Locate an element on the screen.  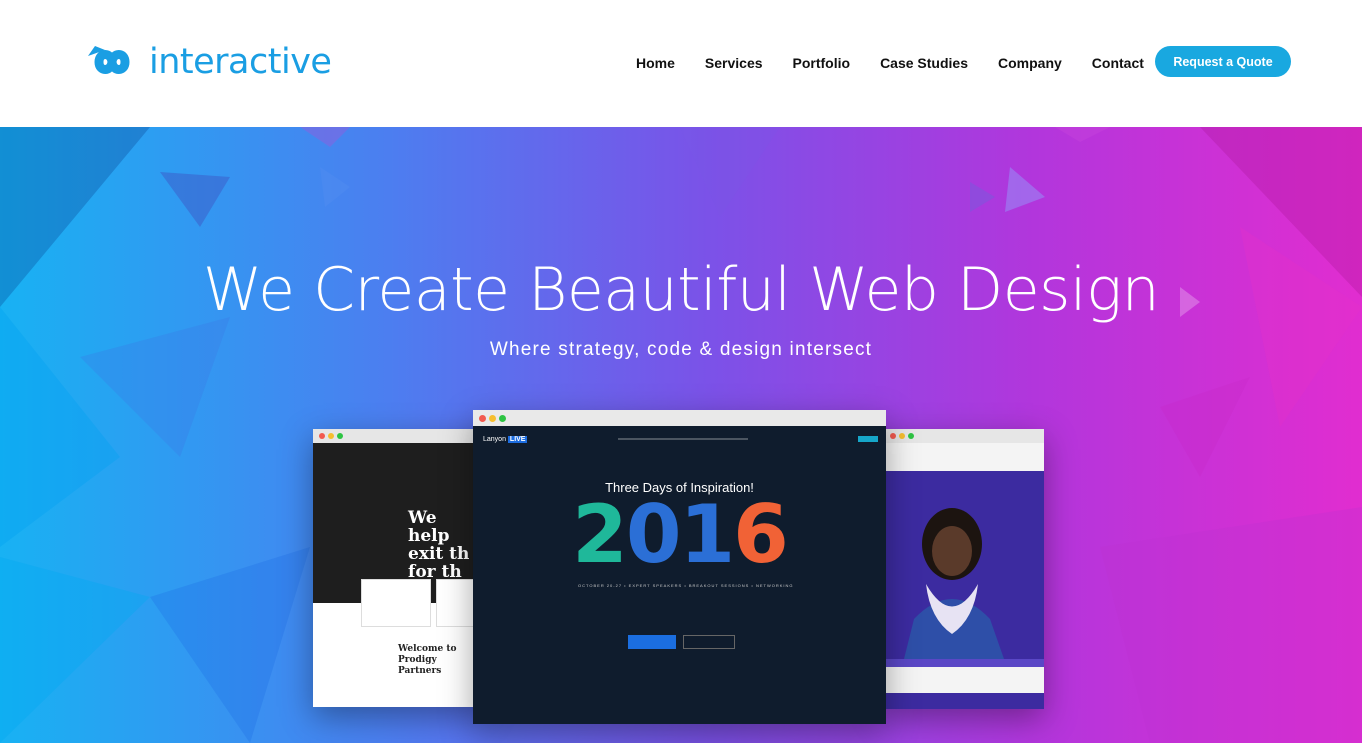
nav-services: Services is located at coordinates (734, 63).